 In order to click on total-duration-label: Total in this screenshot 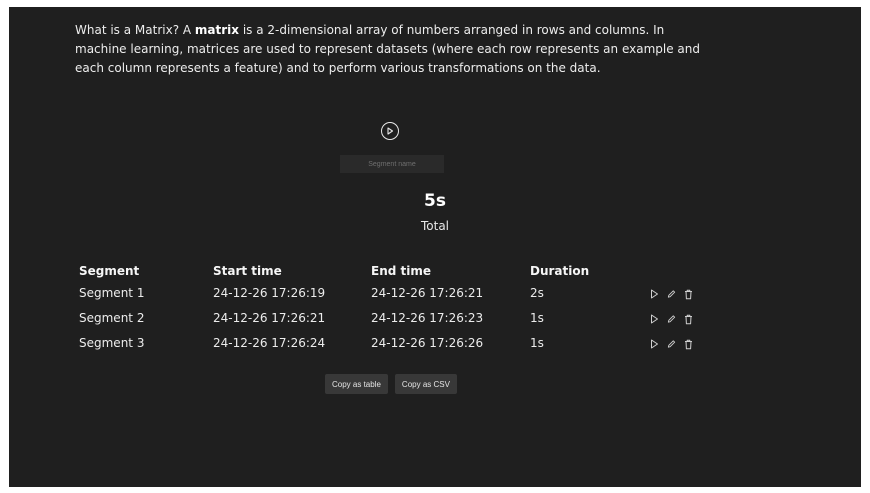, I will do `click(435, 226)`.